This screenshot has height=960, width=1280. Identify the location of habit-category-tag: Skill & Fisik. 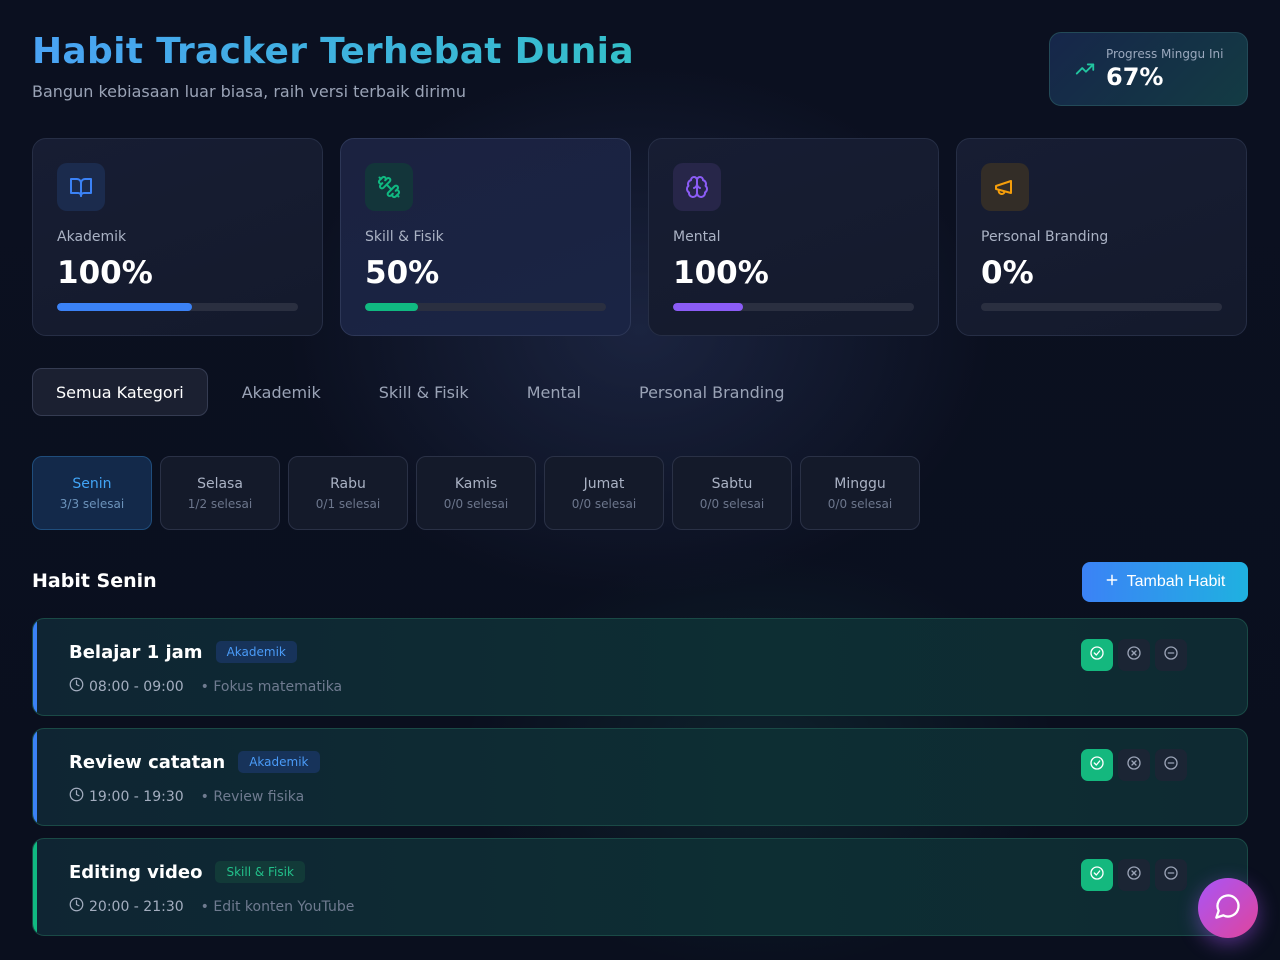
(260, 872).